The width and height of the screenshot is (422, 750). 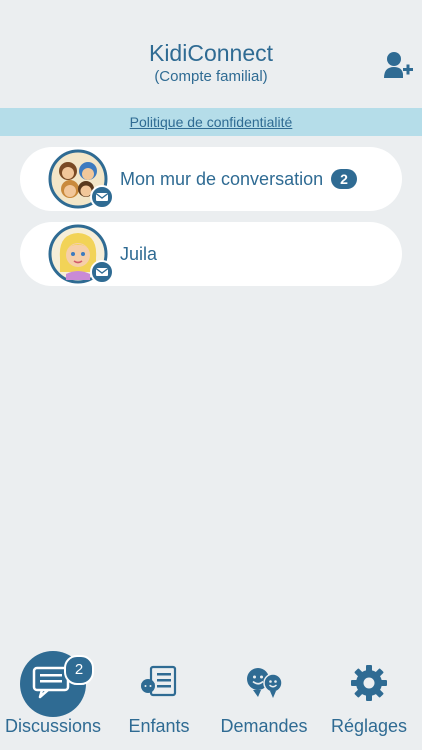 What do you see at coordinates (265, 683) in the screenshot?
I see `smiley-pair-icon` at bounding box center [265, 683].